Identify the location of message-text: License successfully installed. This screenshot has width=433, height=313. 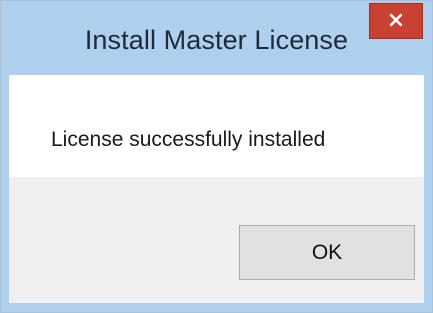
(188, 139).